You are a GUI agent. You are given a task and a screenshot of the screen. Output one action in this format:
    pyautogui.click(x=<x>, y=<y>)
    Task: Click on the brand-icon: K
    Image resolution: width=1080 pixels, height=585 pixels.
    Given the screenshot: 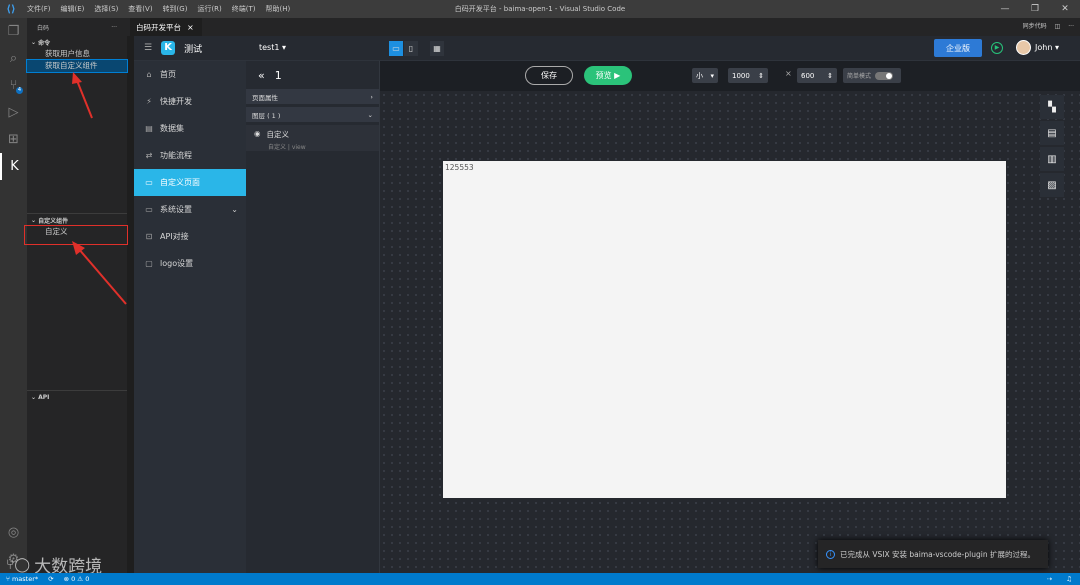 What is the action you would take?
    pyautogui.click(x=168, y=48)
    